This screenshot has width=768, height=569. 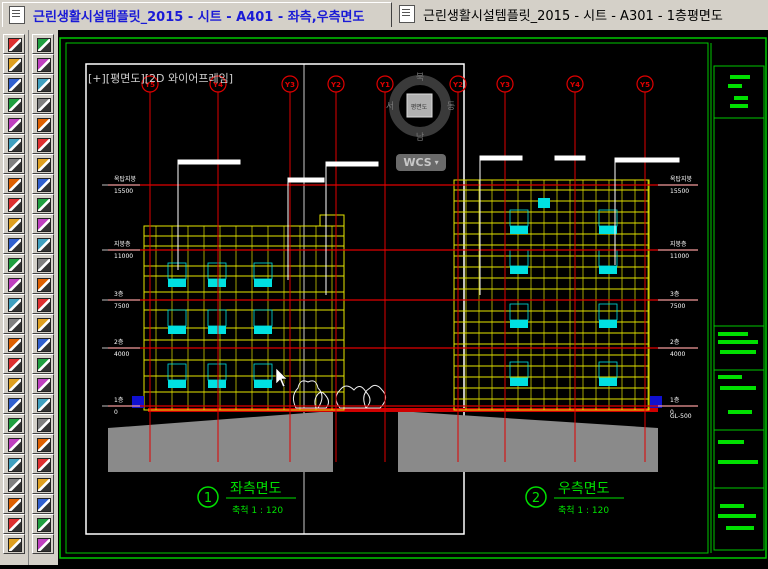 I want to click on level-value-right: 7500, so click(x=677, y=306).